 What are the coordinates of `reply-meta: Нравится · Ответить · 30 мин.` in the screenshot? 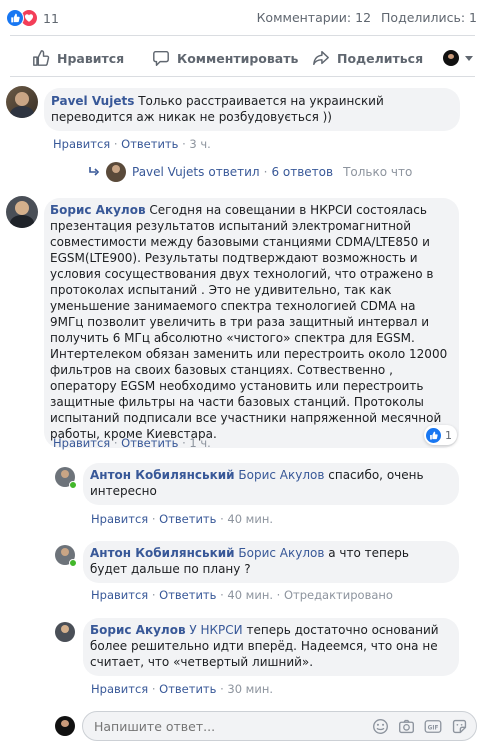 It's located at (182, 689).